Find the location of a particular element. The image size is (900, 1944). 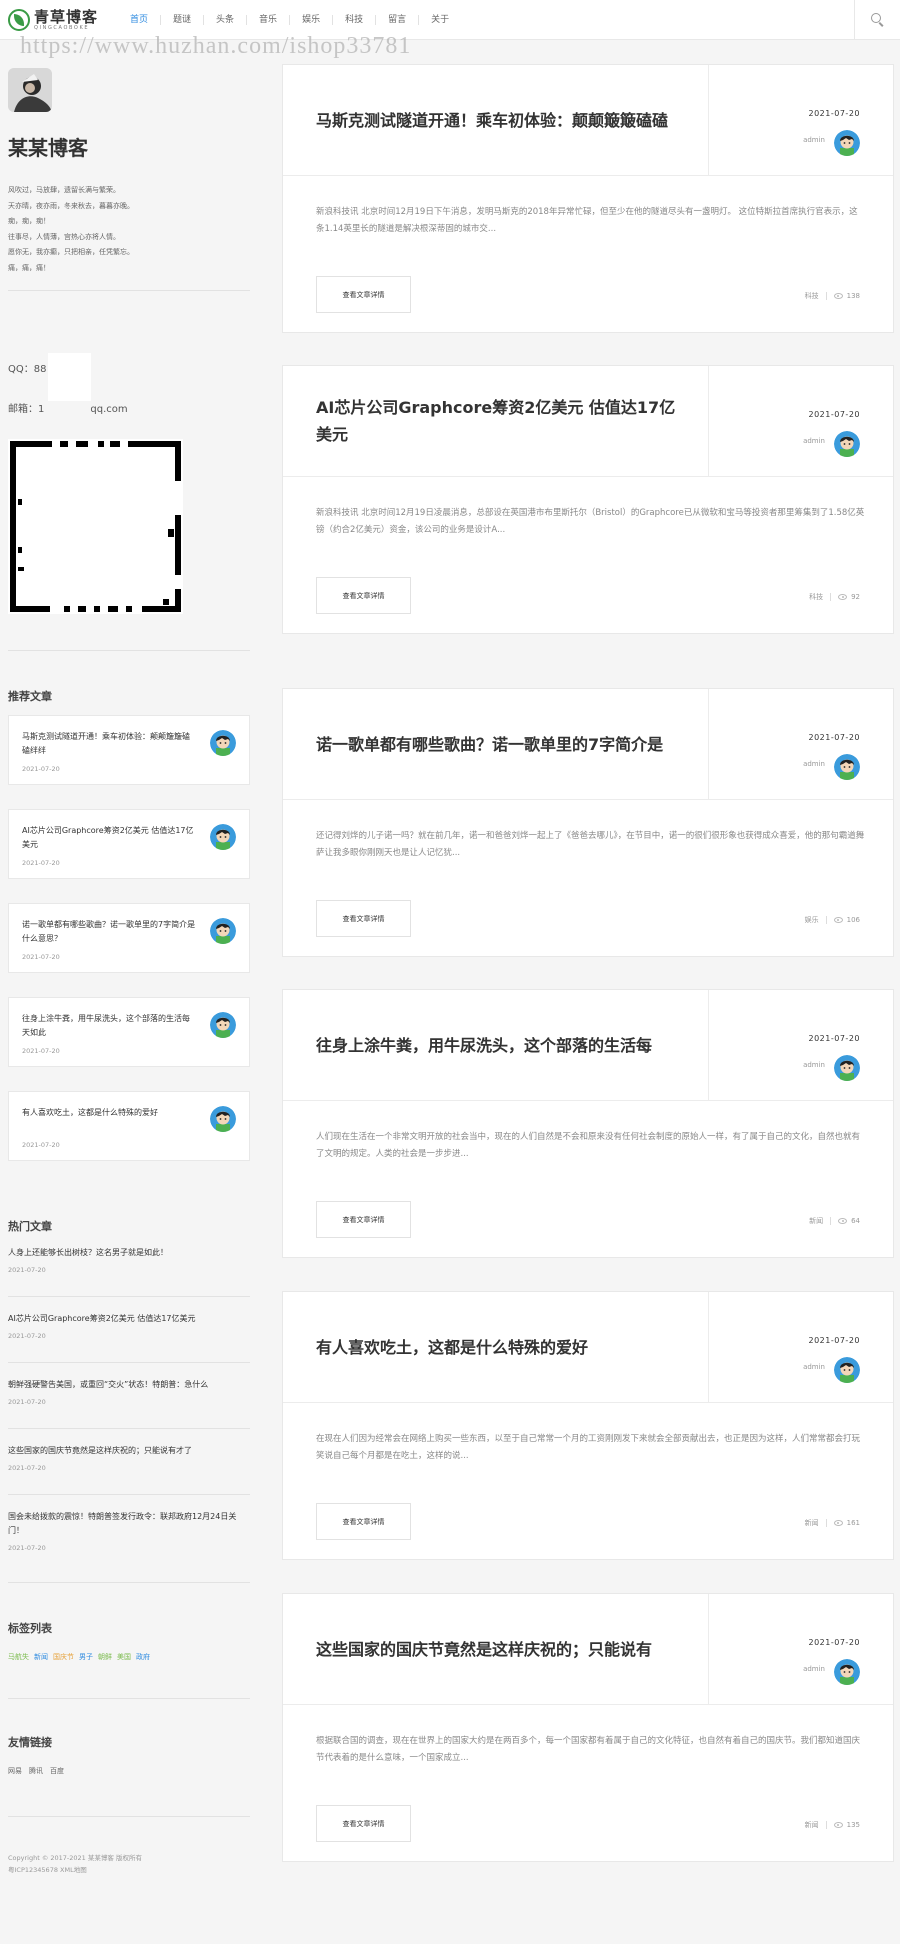

post-title: 诺一歌单都有哪些歌曲？诺一歌单里的7字简介是 is located at coordinates (501, 744).